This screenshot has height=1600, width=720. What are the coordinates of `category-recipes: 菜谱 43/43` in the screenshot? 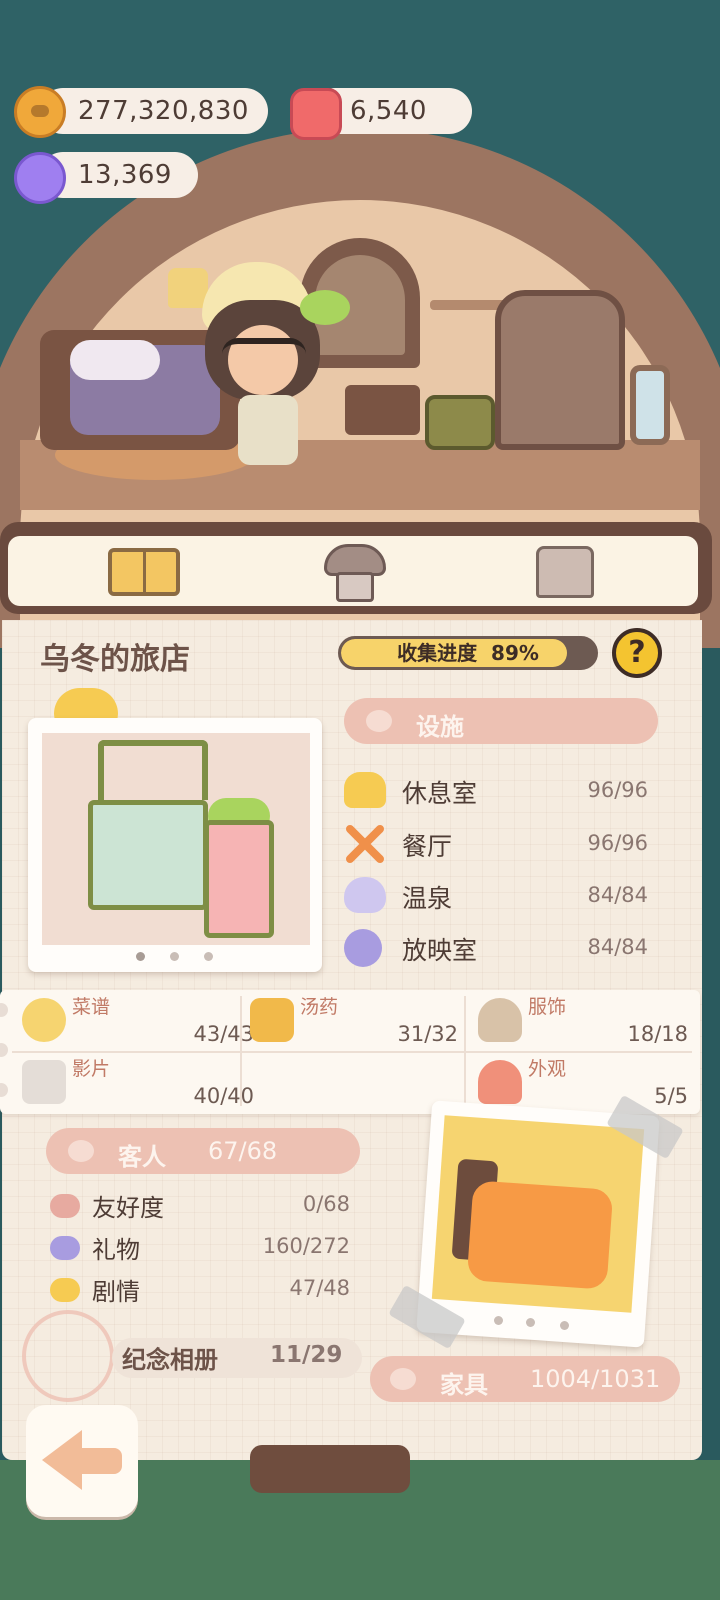 It's located at (138, 1021).